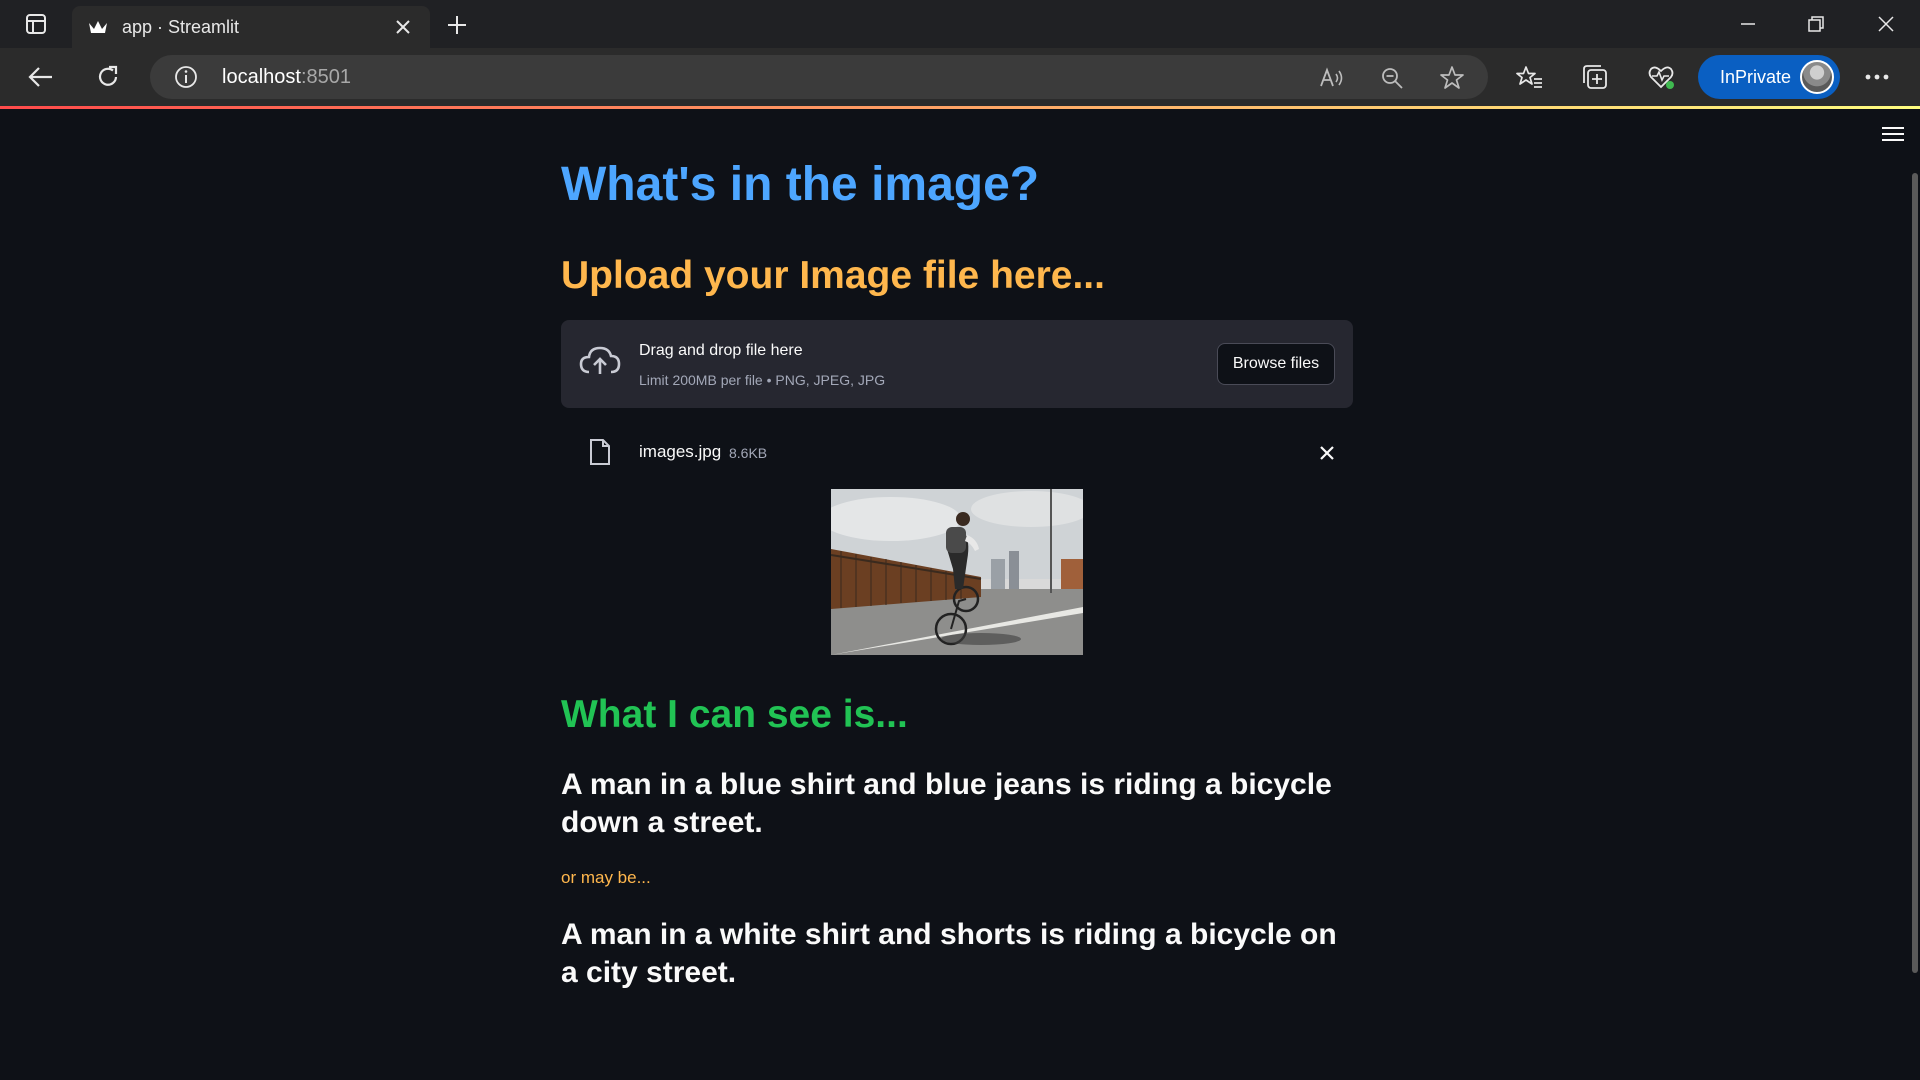  I want to click on file-size: 8.6KB, so click(748, 453).